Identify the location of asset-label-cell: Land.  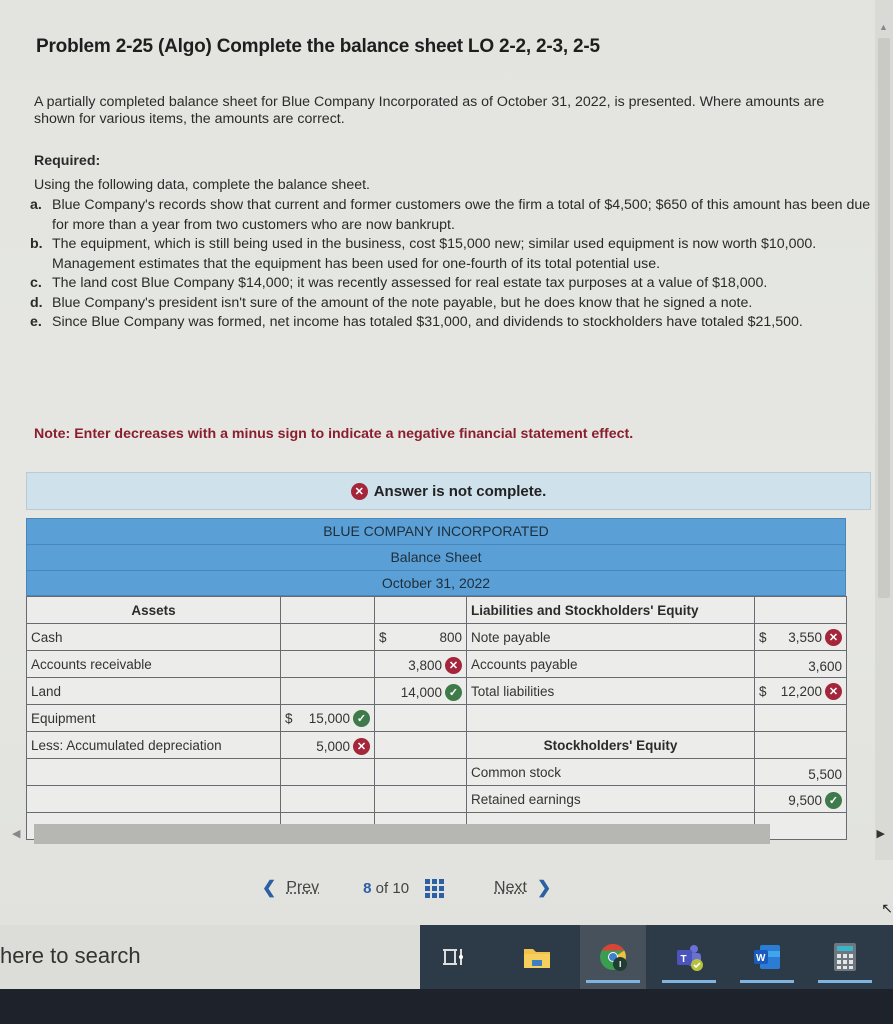
(153, 691).